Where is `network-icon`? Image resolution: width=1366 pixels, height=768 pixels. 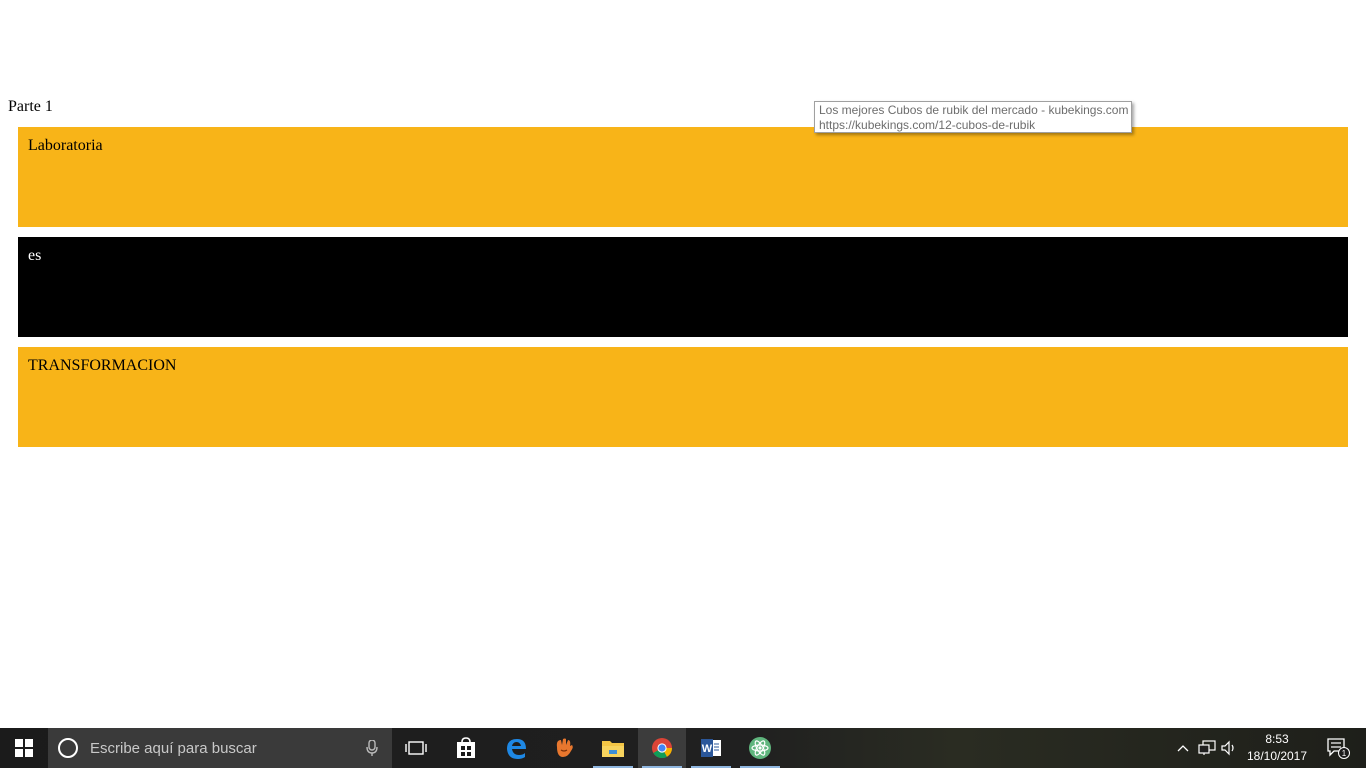 network-icon is located at coordinates (1207, 747).